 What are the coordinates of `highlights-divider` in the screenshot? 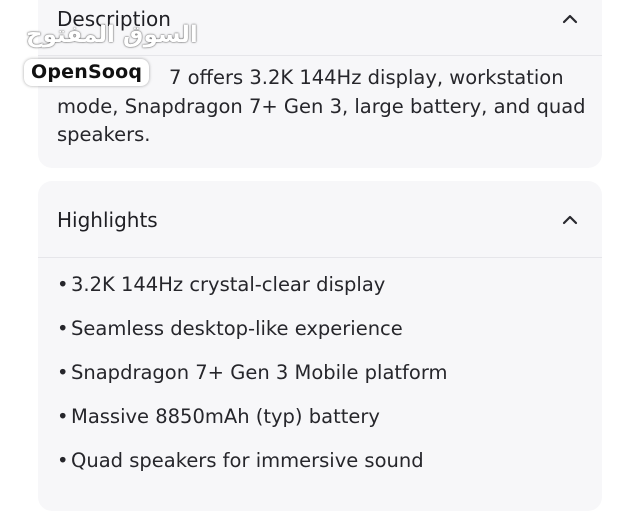 It's located at (320, 257).